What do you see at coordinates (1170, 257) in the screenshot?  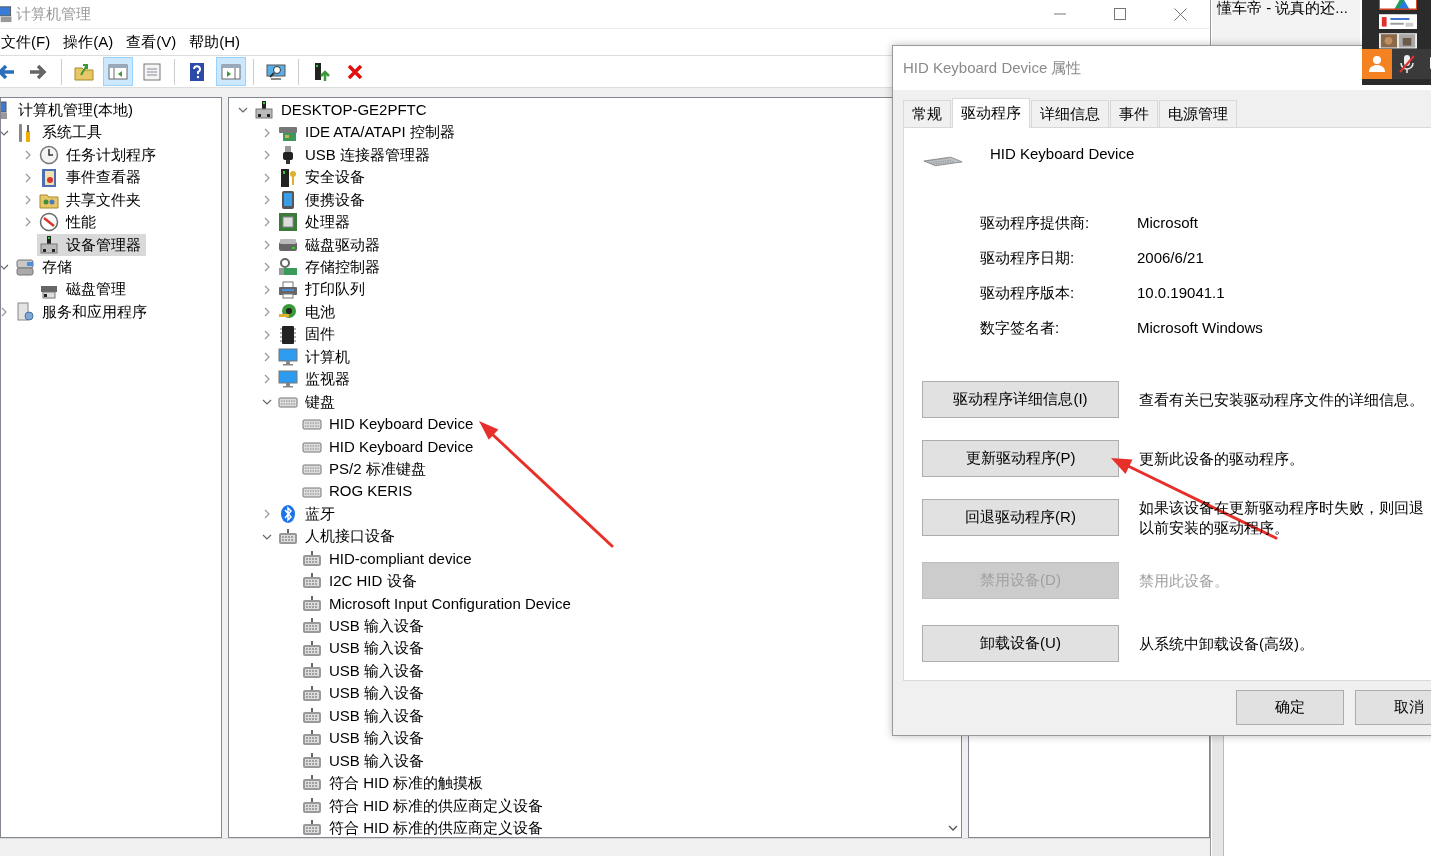 I see `property-value: 2006/6/21` at bounding box center [1170, 257].